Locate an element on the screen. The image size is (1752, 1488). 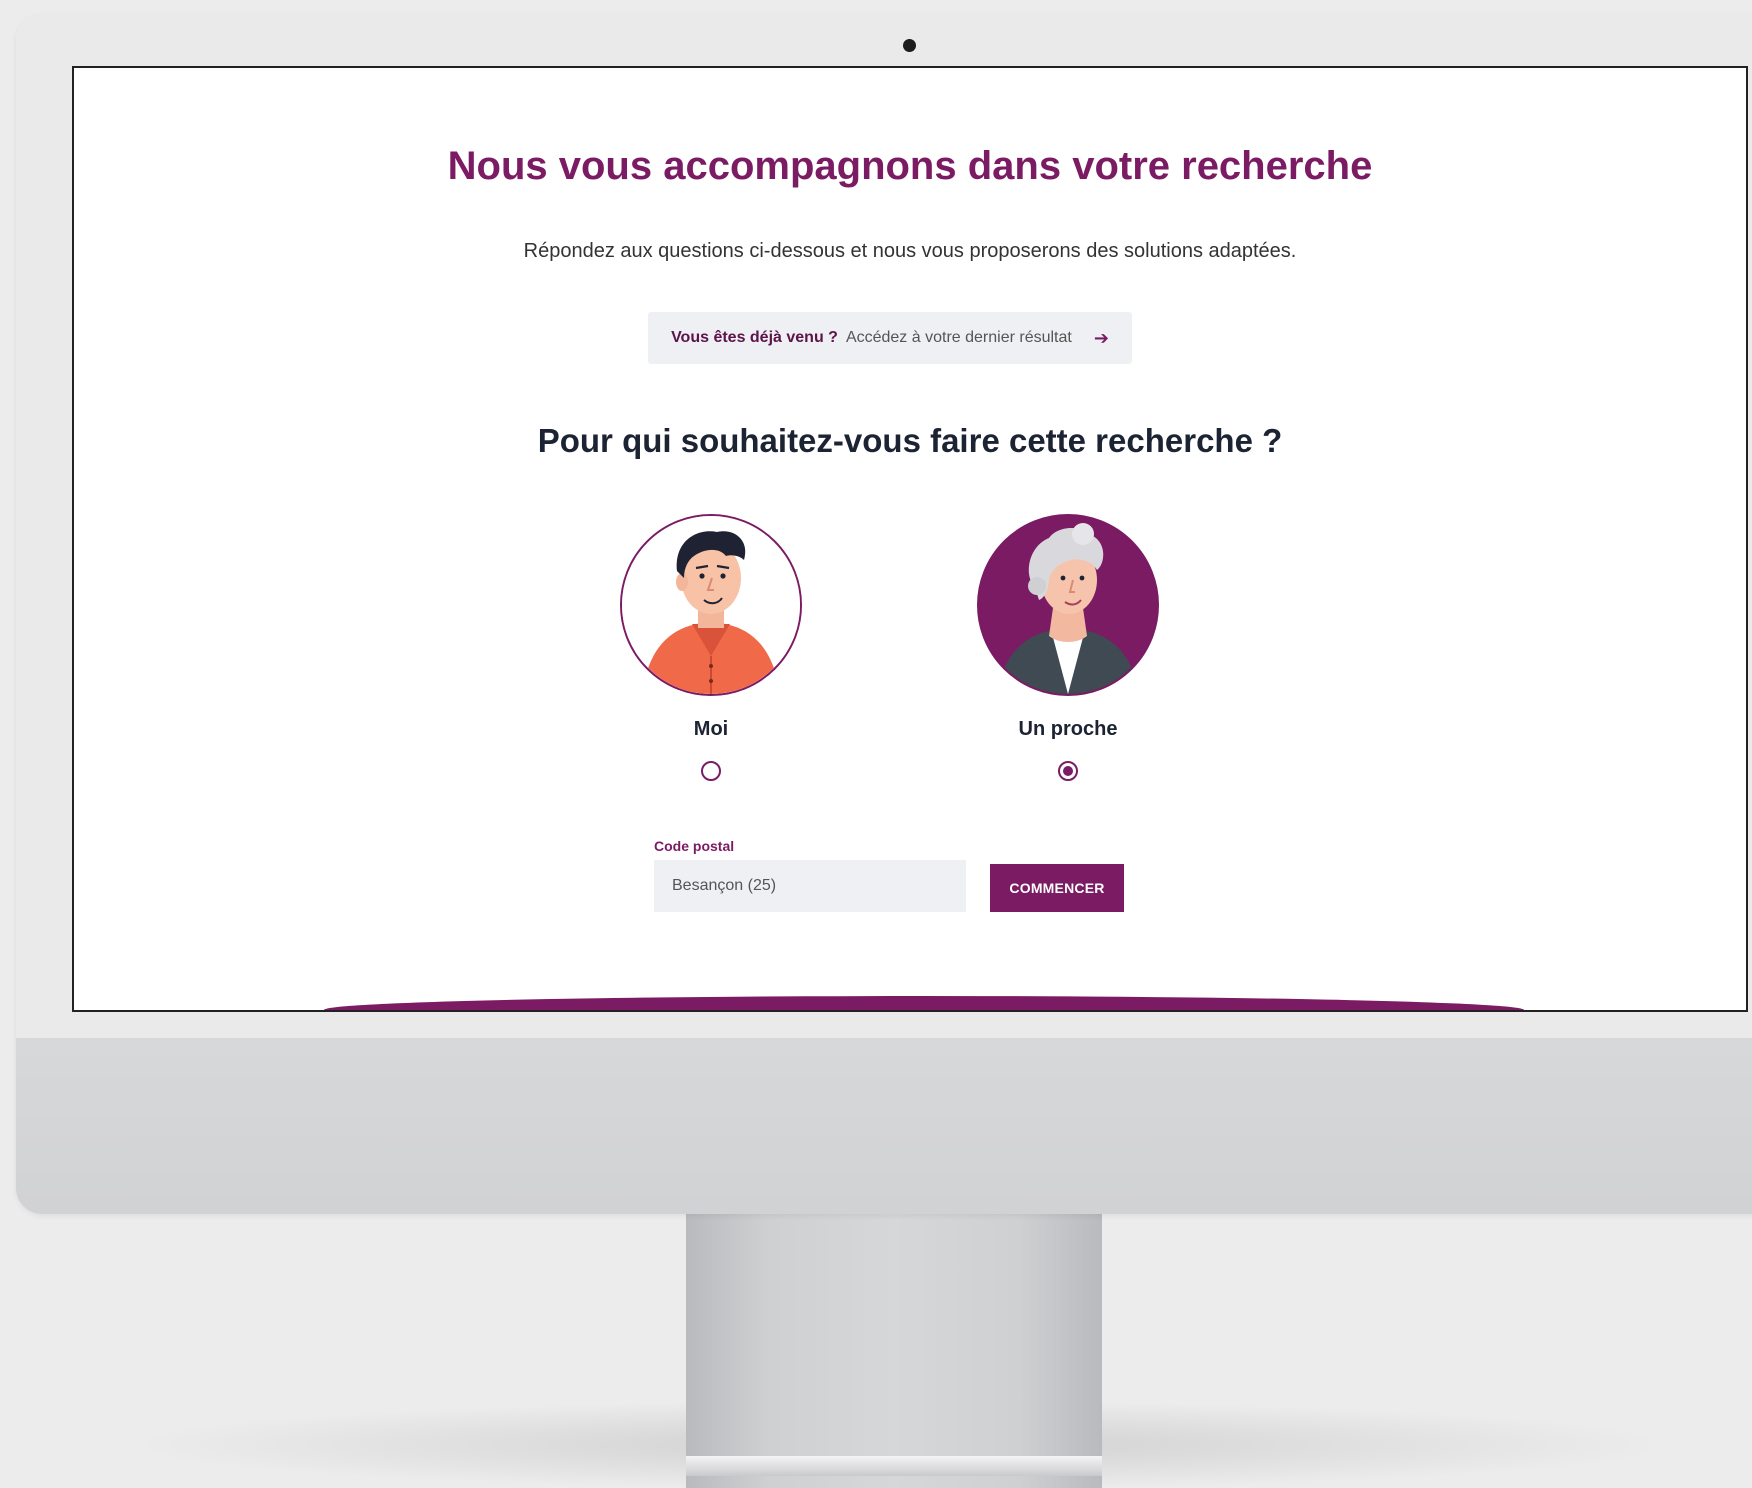
option-moi: Moi is located at coordinates (711, 647).